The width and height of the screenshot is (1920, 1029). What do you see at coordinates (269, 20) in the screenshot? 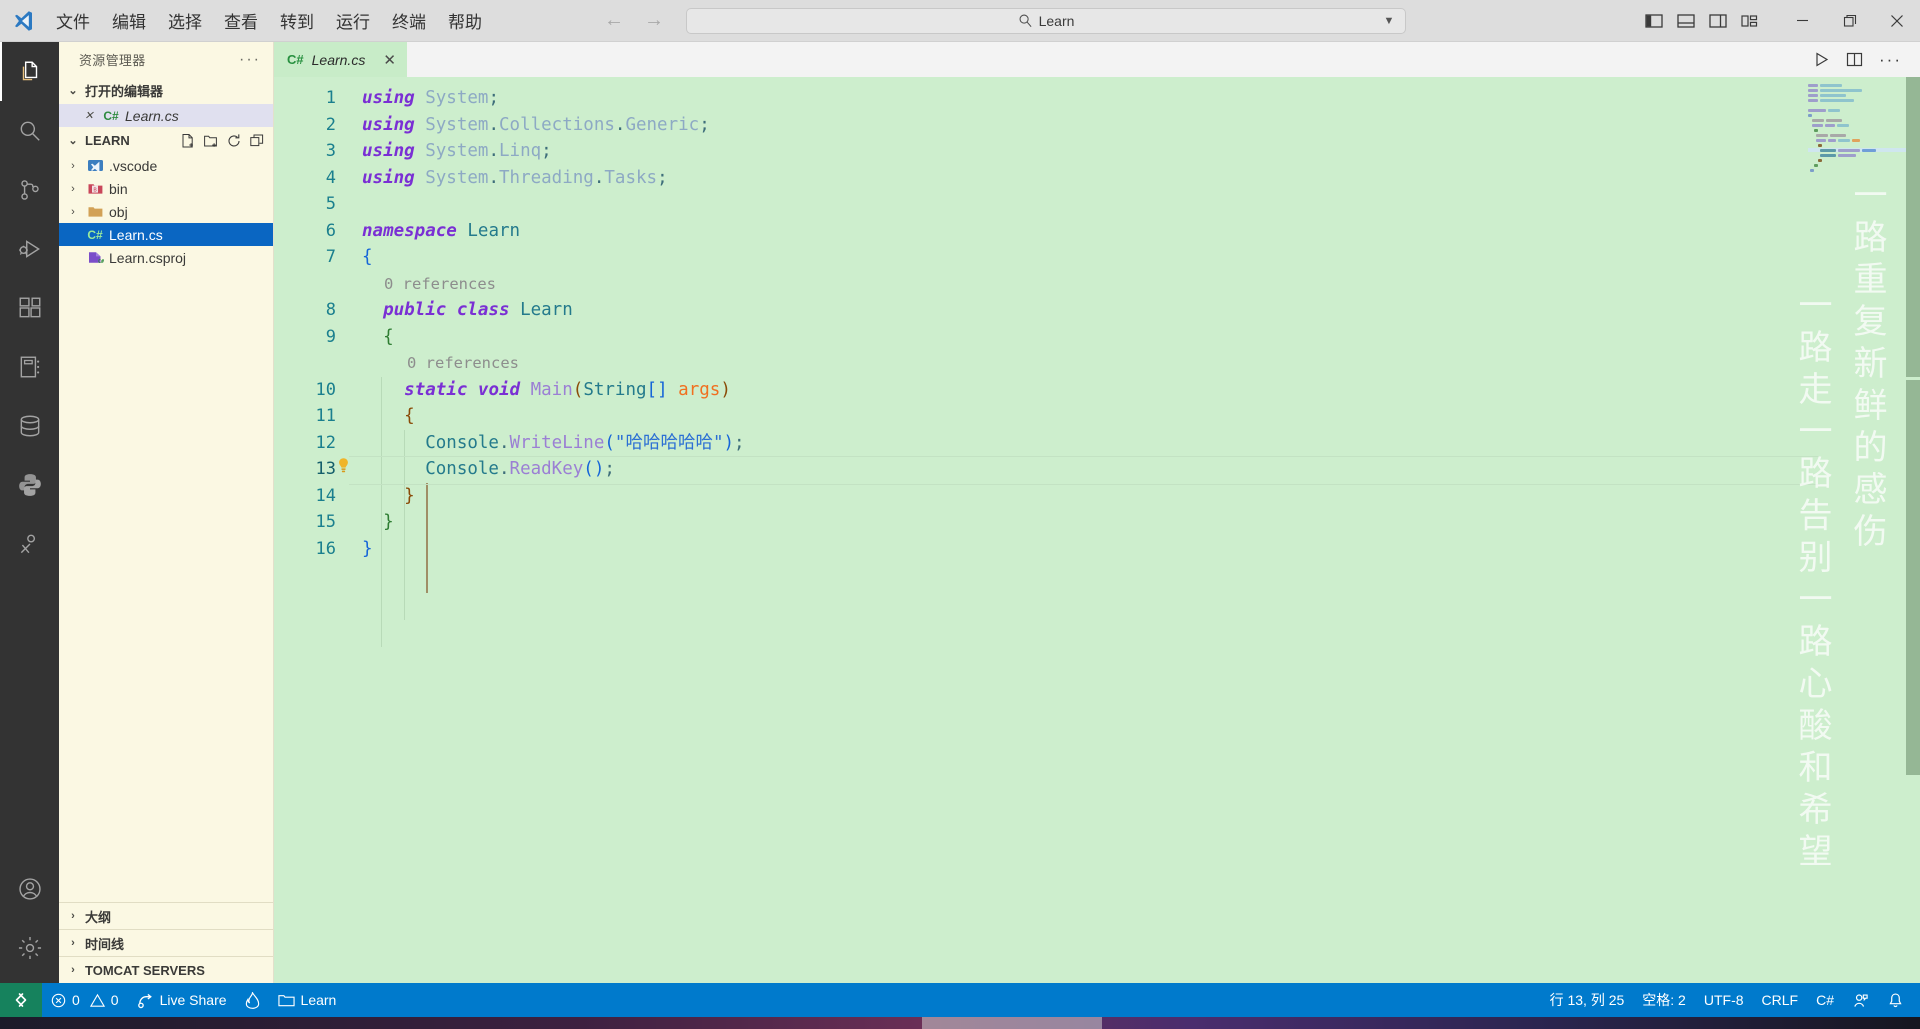
I see `menu-bar: 文件 编辑 选择 查看 转到 运行 终端 帮助` at bounding box center [269, 20].